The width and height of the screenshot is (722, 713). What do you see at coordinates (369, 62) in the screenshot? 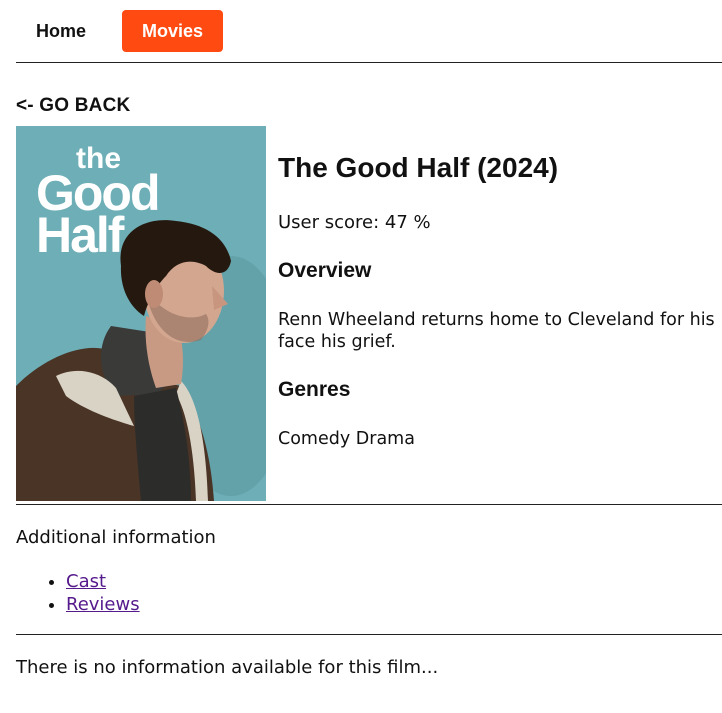
I see `nav-divider` at bounding box center [369, 62].